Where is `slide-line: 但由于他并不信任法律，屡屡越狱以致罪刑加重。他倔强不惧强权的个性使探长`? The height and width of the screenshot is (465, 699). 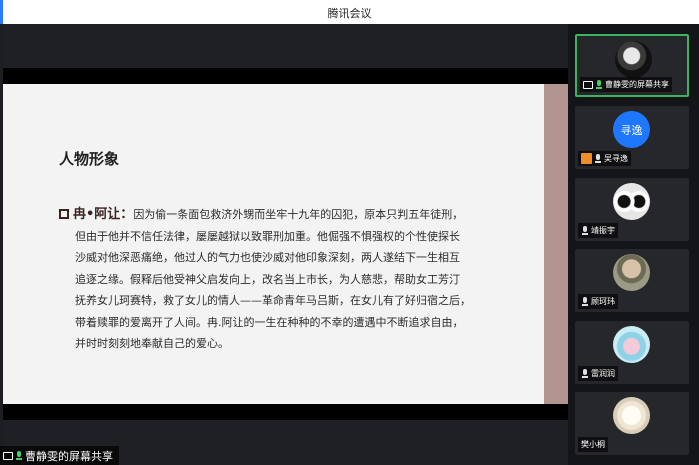
slide-line: 但由于他并不信任法律，屡屡越狱以致罪刑加重。他倔强不惧强权的个性使探长 is located at coordinates (267, 236).